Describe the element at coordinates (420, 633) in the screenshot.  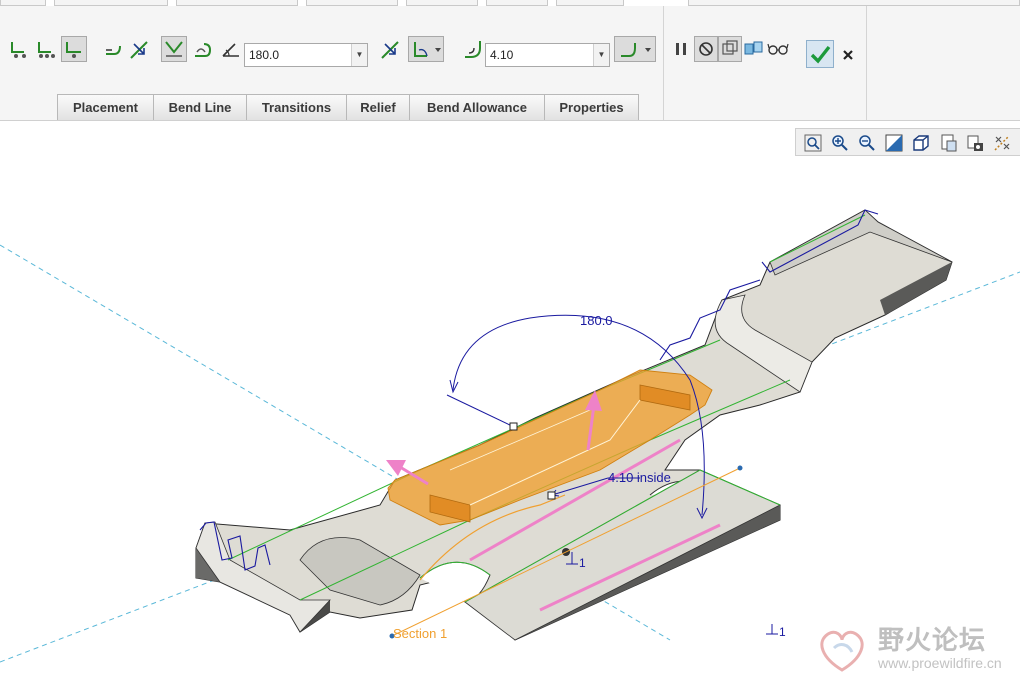
I see `section-label: Section 1` at that location.